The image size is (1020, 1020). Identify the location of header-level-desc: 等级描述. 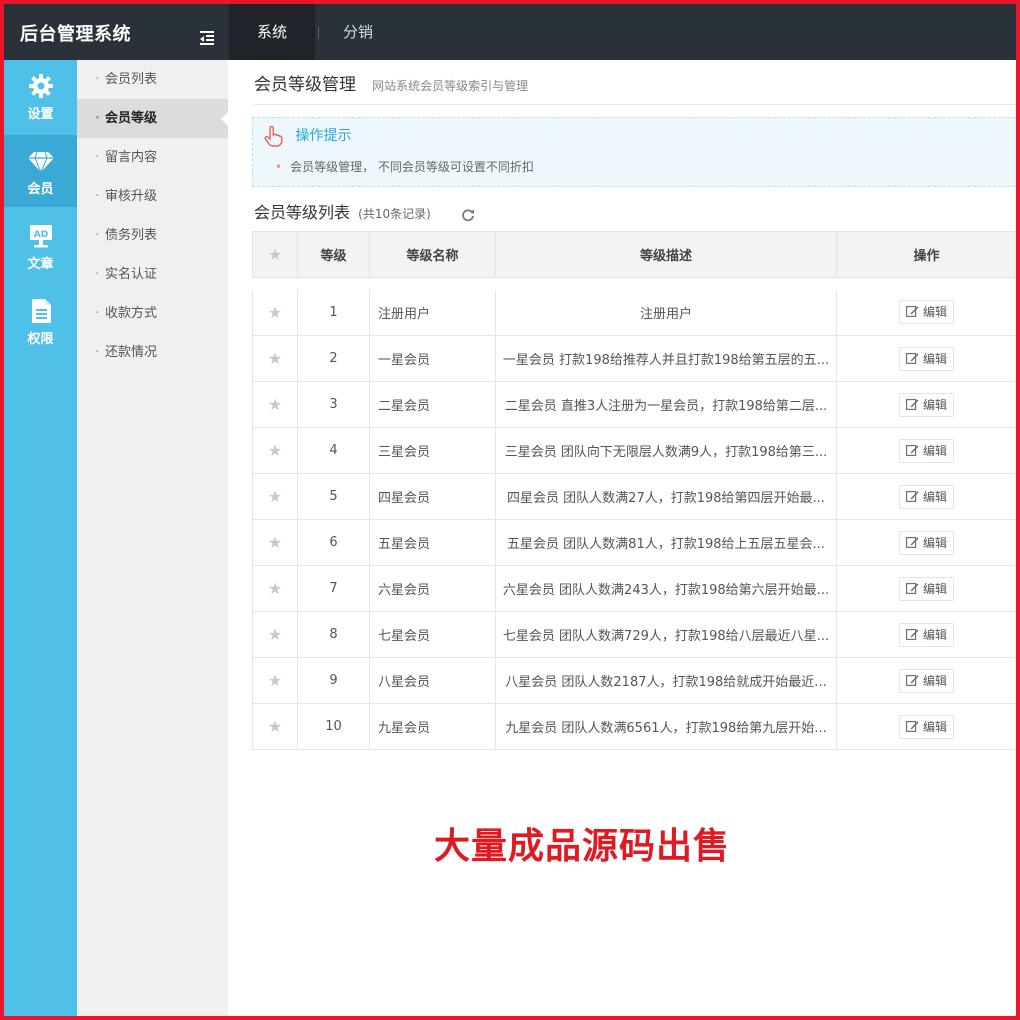
(666, 254).